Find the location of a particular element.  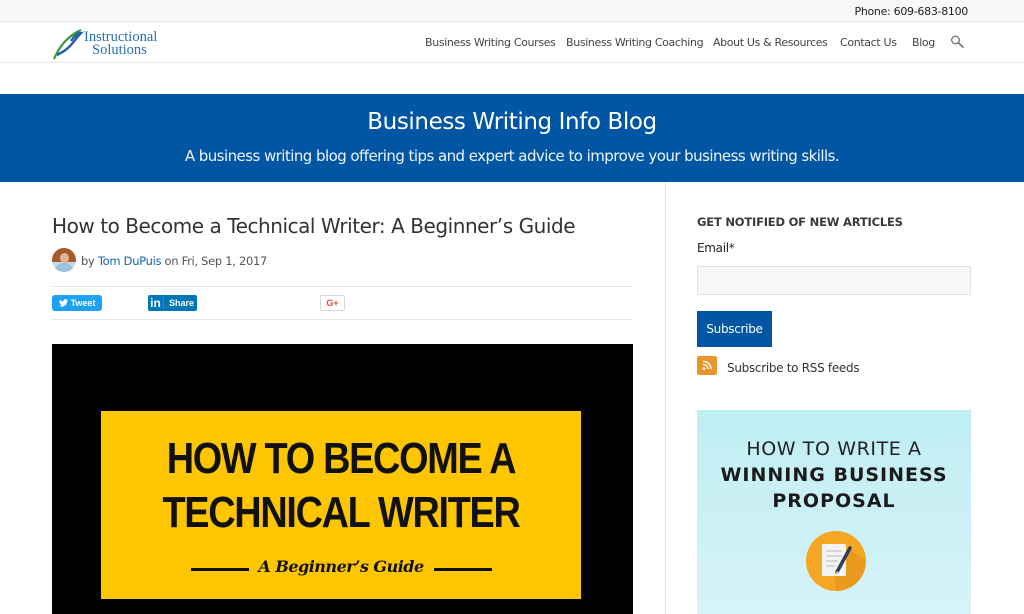

promo-line1: HOW TO WRITE A is located at coordinates (834, 449).